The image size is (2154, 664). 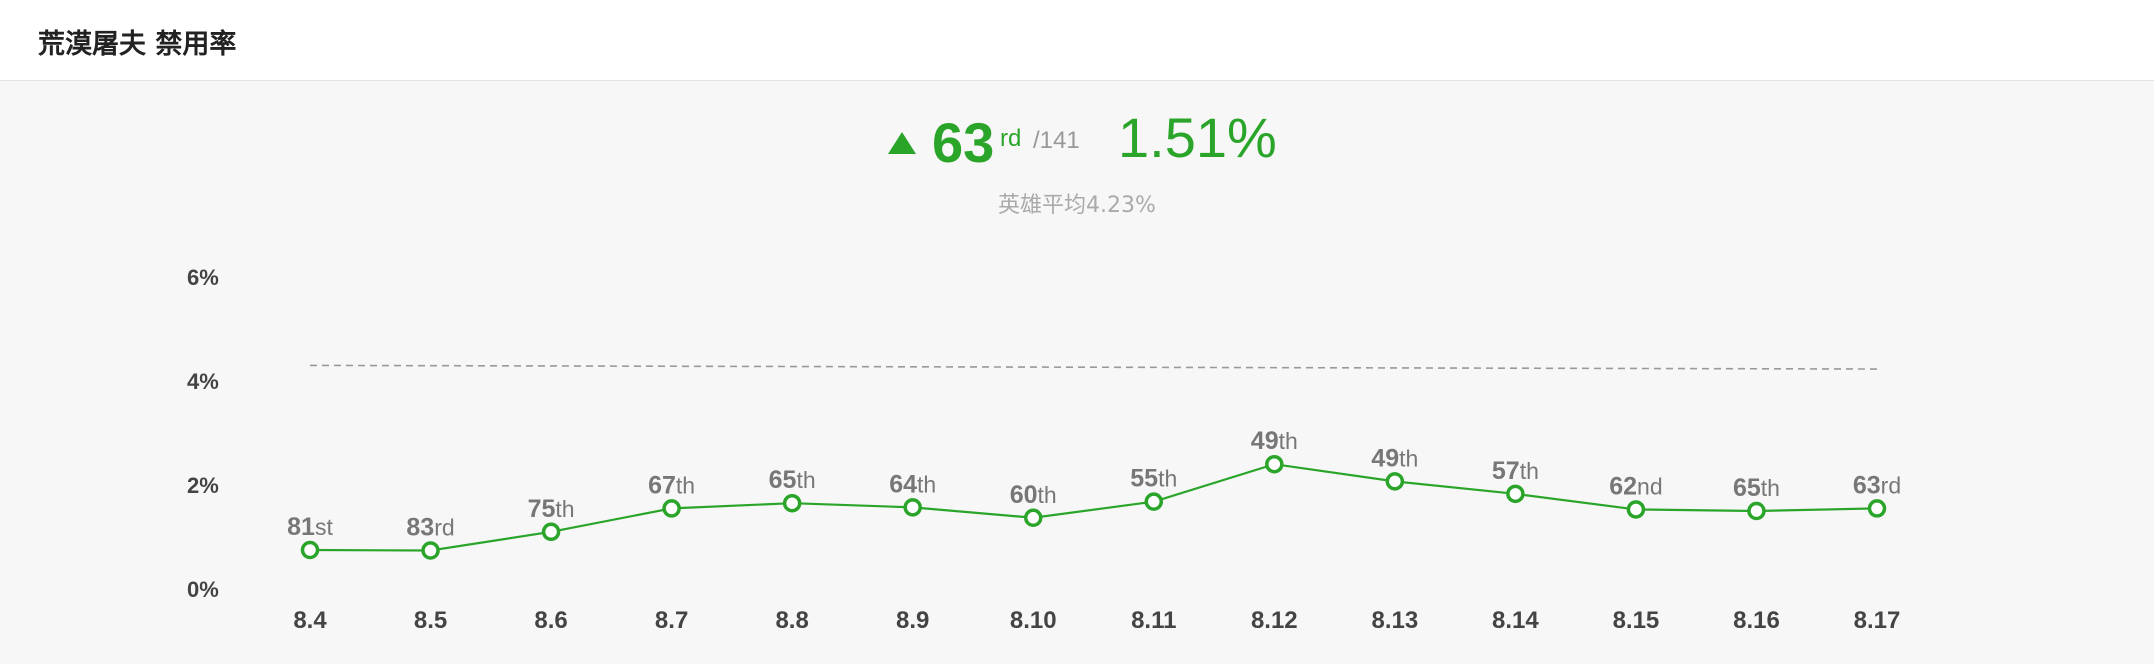 I want to click on rank-label: 81st, so click(x=310, y=527).